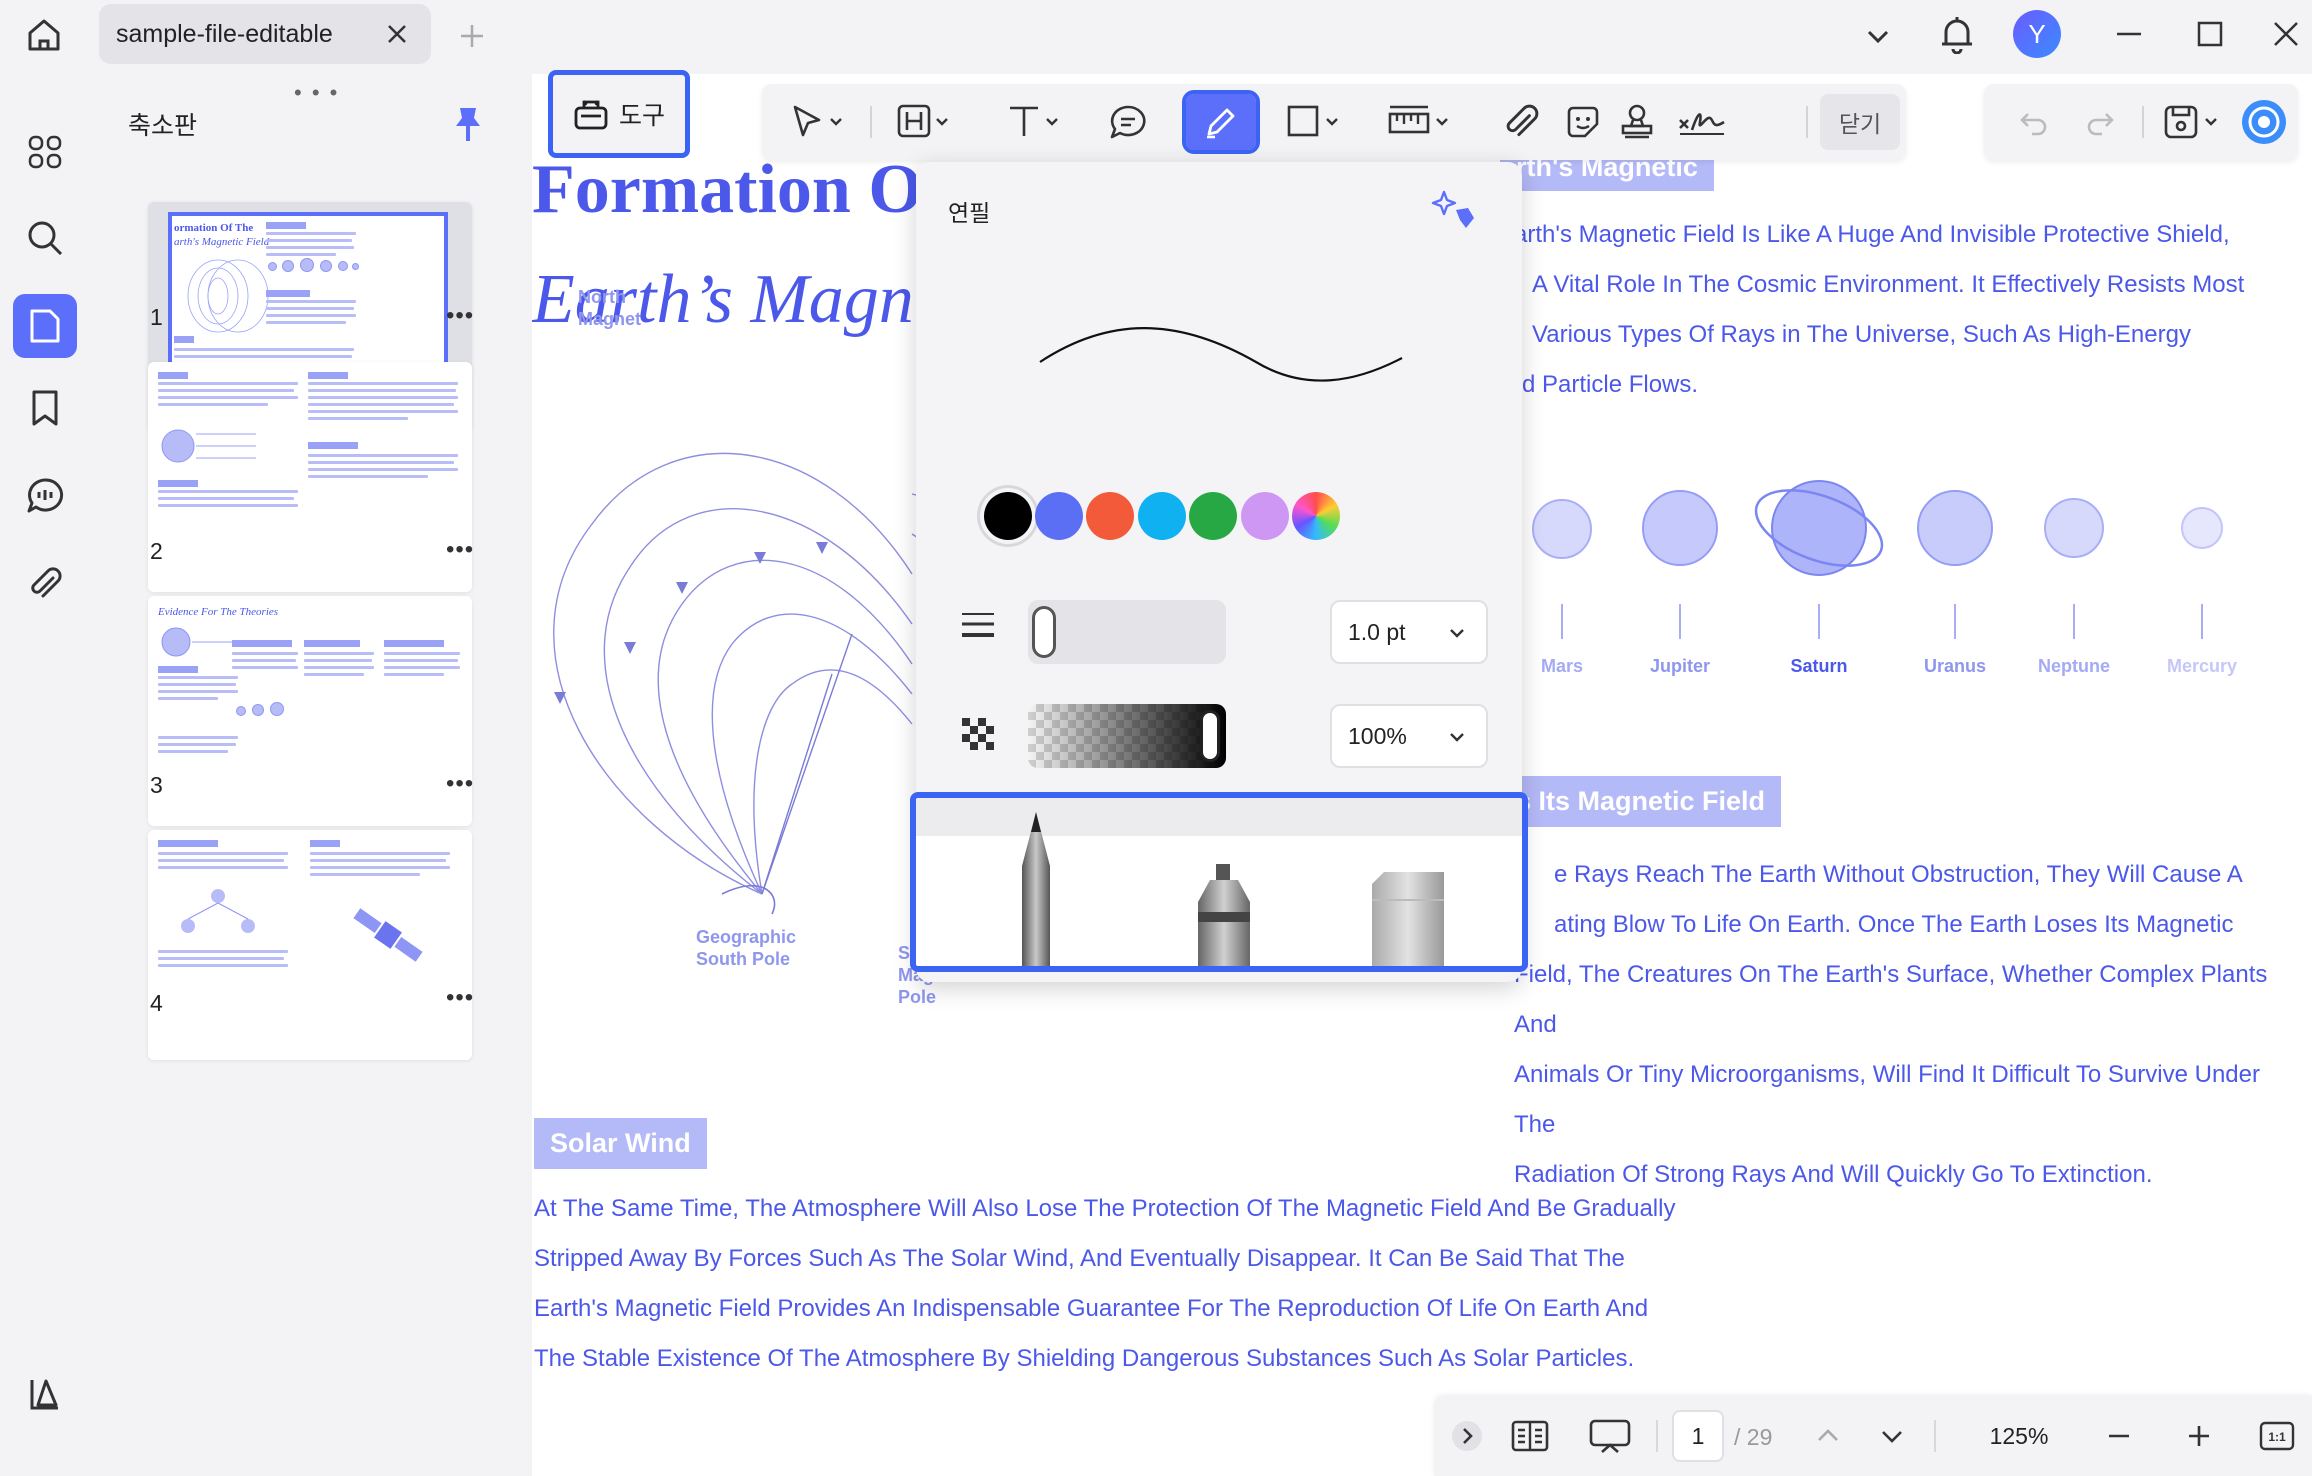 This screenshot has height=1476, width=2312. Describe the element at coordinates (1210, 736) in the screenshot. I see `opacity-slider-handle` at that location.